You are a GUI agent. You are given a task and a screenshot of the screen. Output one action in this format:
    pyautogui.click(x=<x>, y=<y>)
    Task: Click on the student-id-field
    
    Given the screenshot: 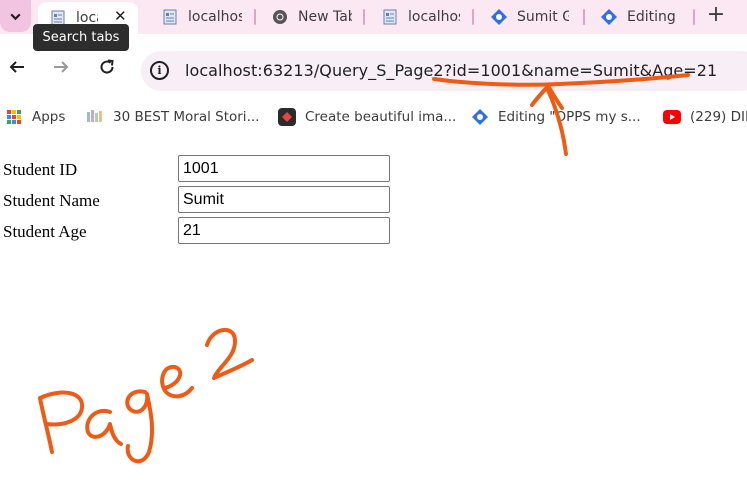 What is the action you would take?
    pyautogui.click(x=284, y=168)
    